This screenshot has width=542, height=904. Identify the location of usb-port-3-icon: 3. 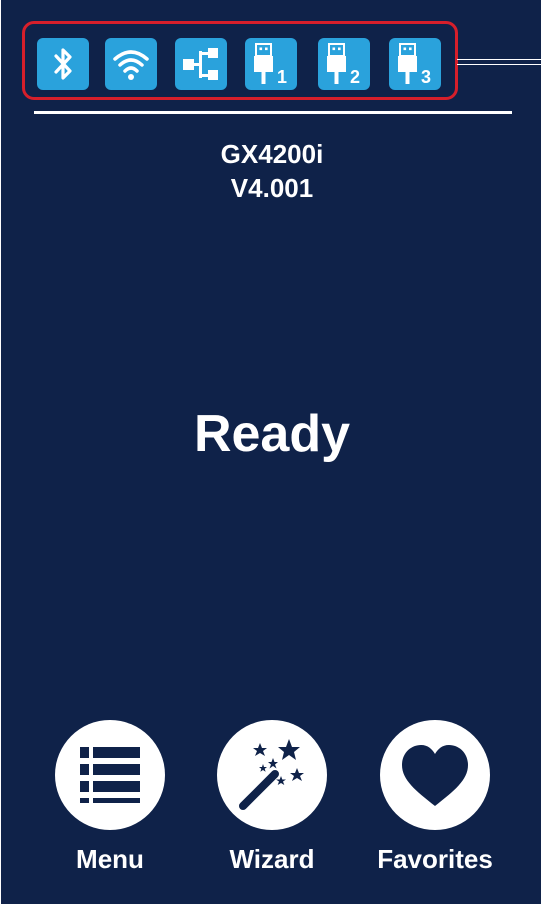
(415, 64).